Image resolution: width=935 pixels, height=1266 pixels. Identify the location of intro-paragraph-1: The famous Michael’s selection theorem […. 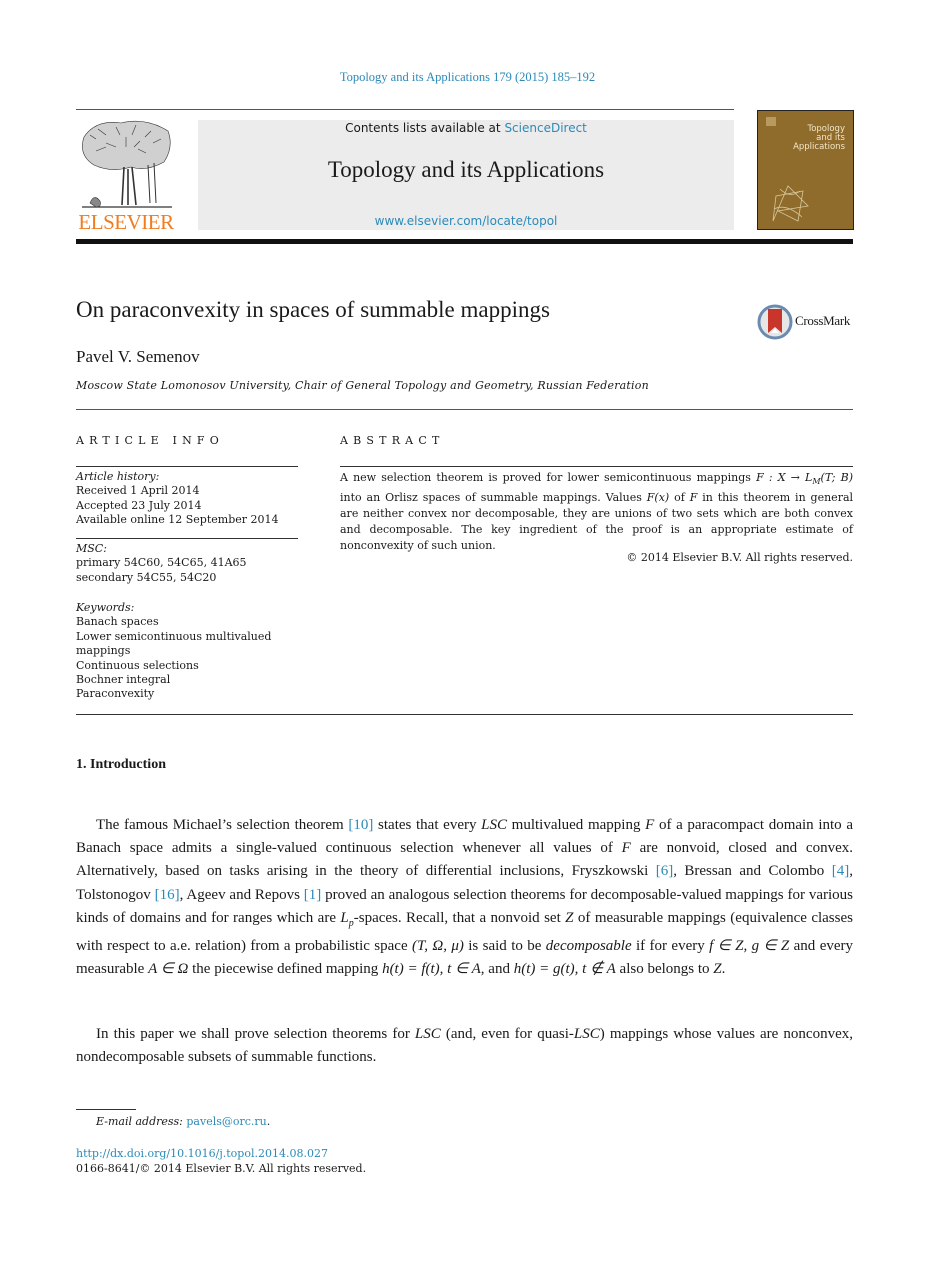
(464, 897).